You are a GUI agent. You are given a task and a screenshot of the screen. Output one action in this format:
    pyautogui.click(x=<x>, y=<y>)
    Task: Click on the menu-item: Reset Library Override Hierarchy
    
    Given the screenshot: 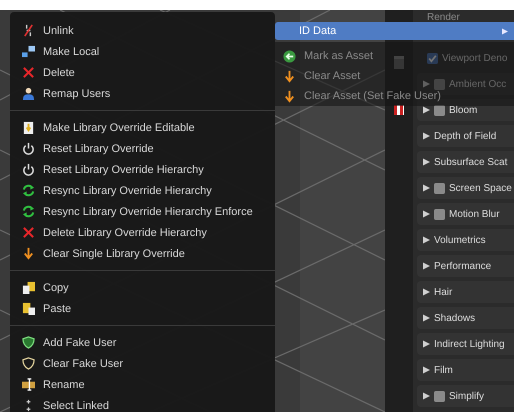 What is the action you would take?
    pyautogui.click(x=142, y=169)
    